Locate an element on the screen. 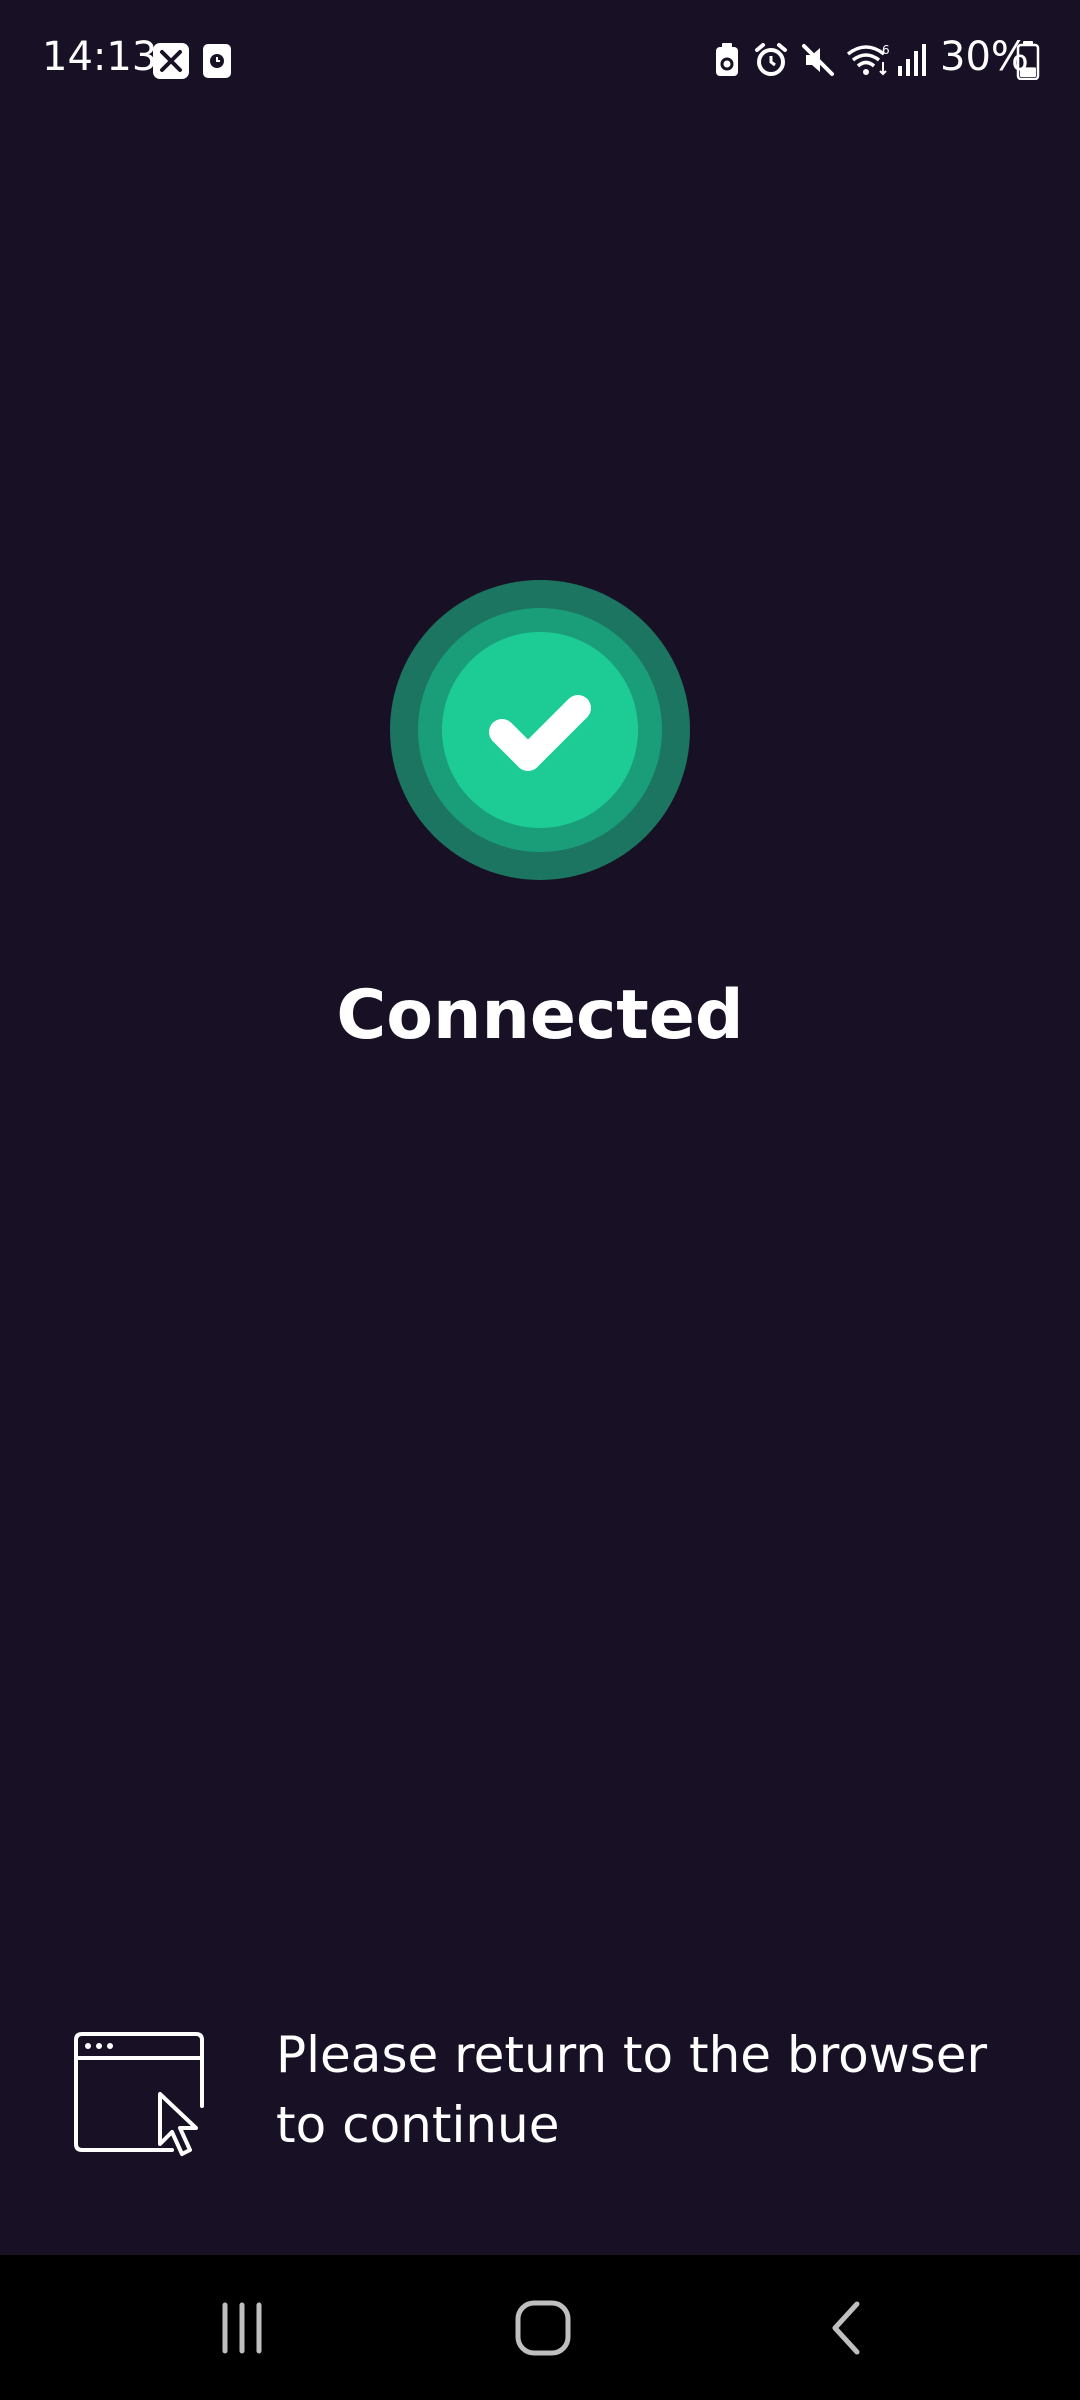  back-button is located at coordinates (845, 2327).